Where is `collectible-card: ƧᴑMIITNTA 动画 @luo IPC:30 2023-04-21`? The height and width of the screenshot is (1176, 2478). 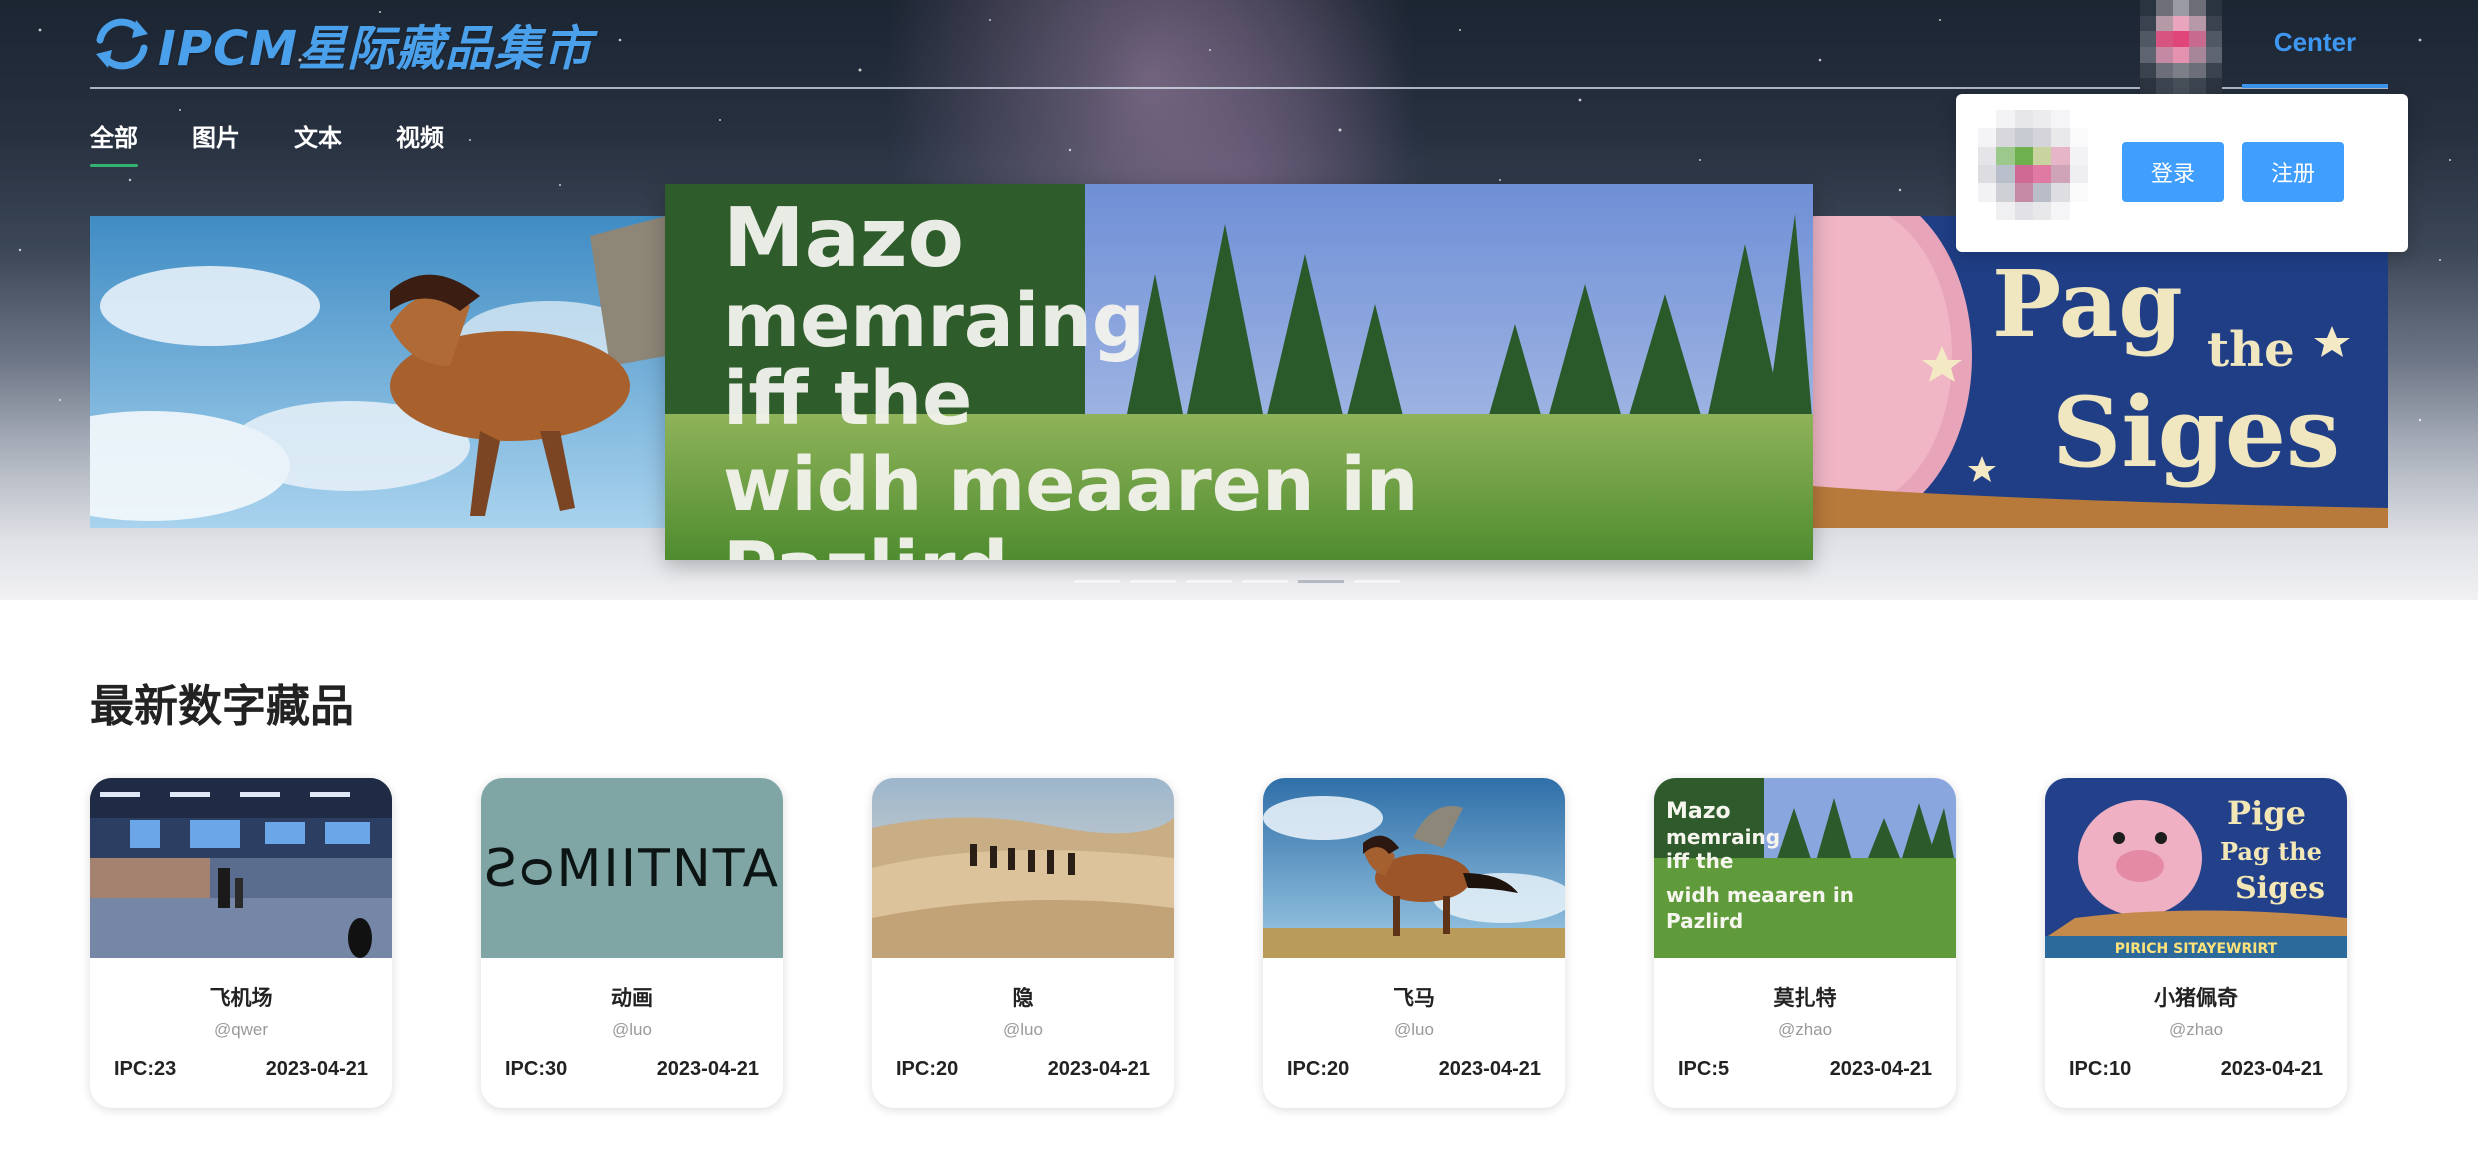
collectible-card: ƧᴑMIITNTA 动画 @luo IPC:30 2023-04-21 is located at coordinates (632, 943).